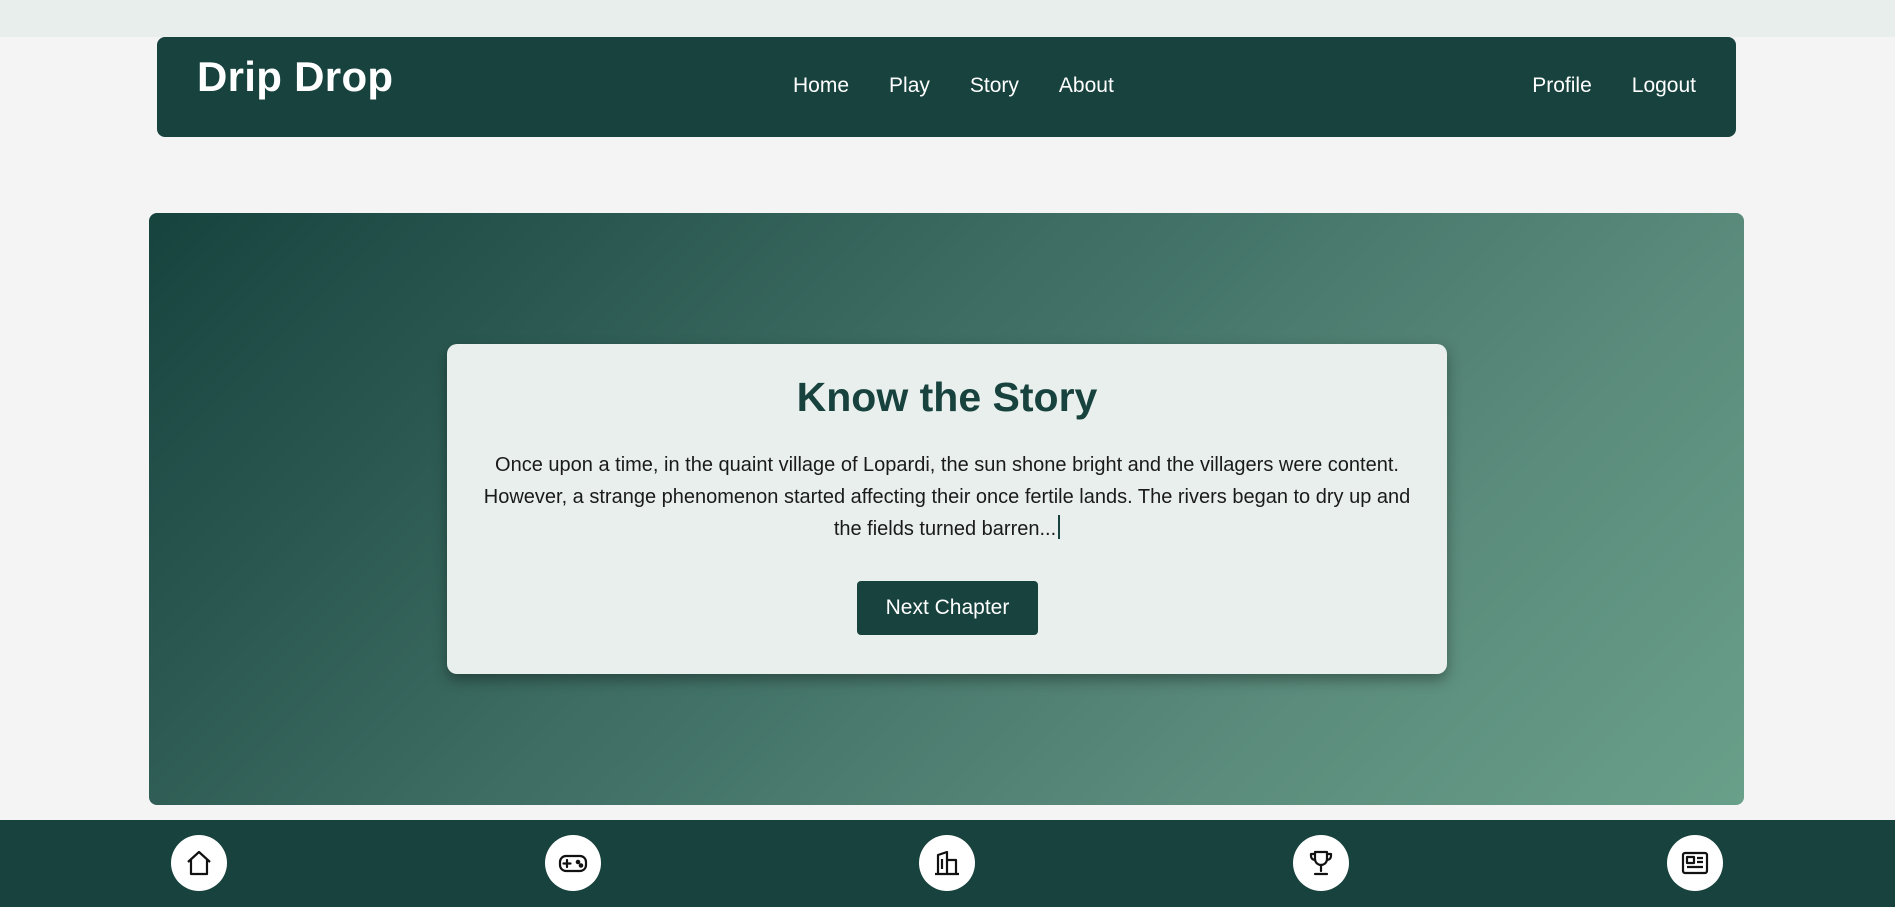  Describe the element at coordinates (1562, 86) in the screenshot. I see `nav-profile-link: Profile` at that location.